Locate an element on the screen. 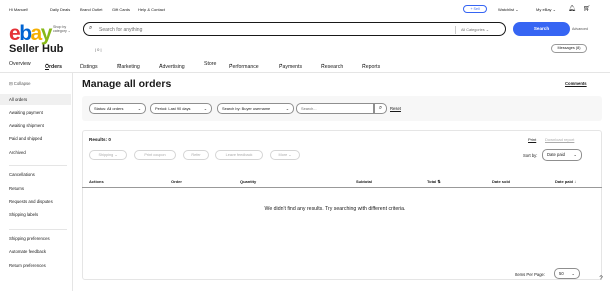 This screenshot has height=291, width=610. sidebar-item-return-preferences: Return preferences is located at coordinates (27, 265).